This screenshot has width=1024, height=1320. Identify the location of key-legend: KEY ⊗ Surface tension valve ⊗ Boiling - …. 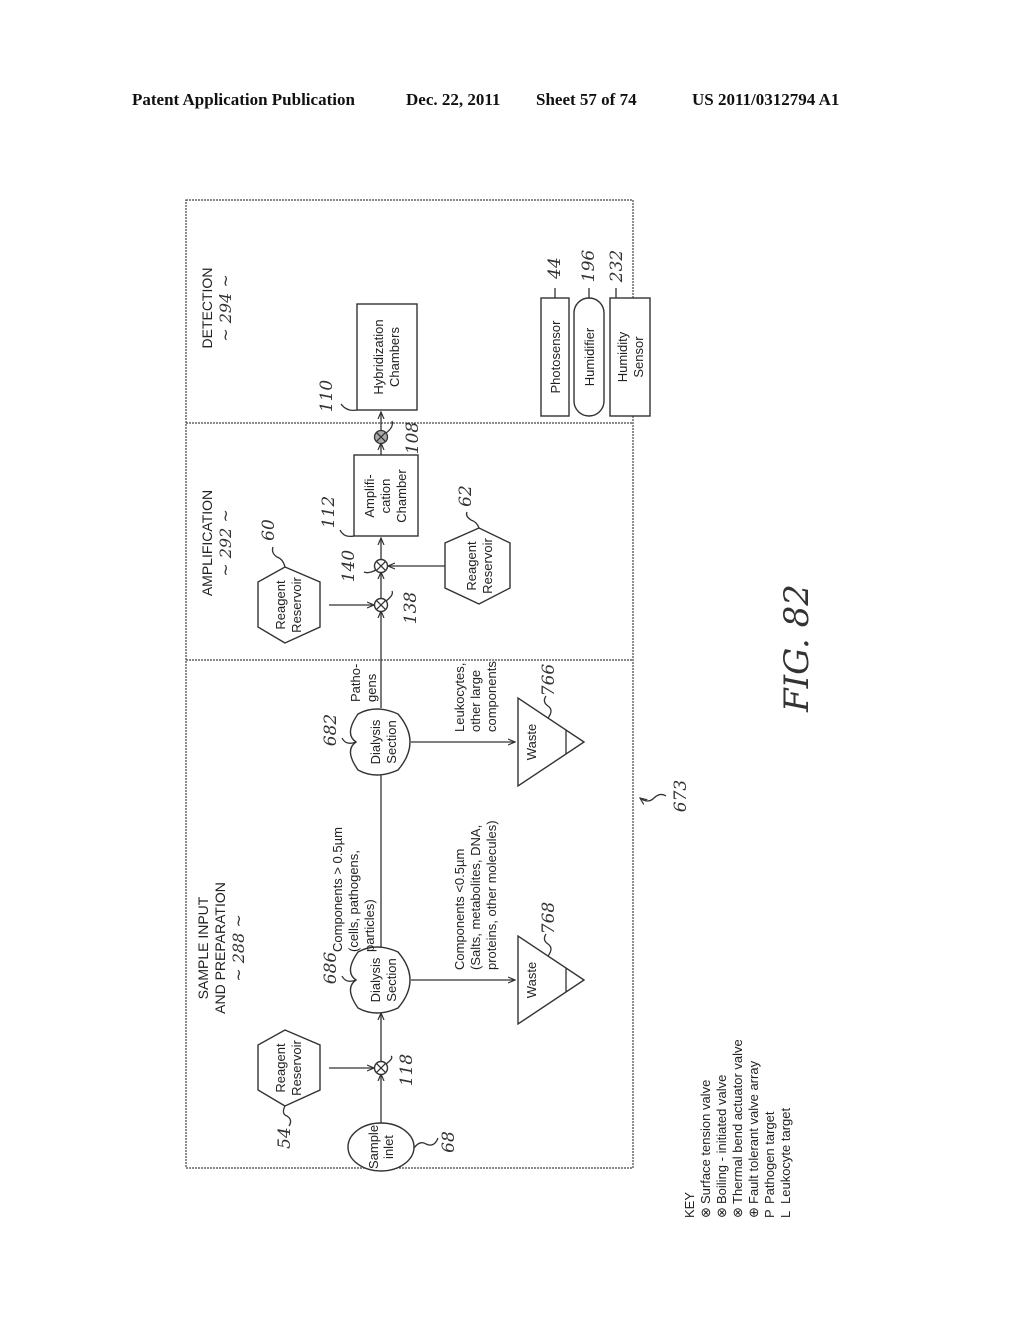
(737, 1128).